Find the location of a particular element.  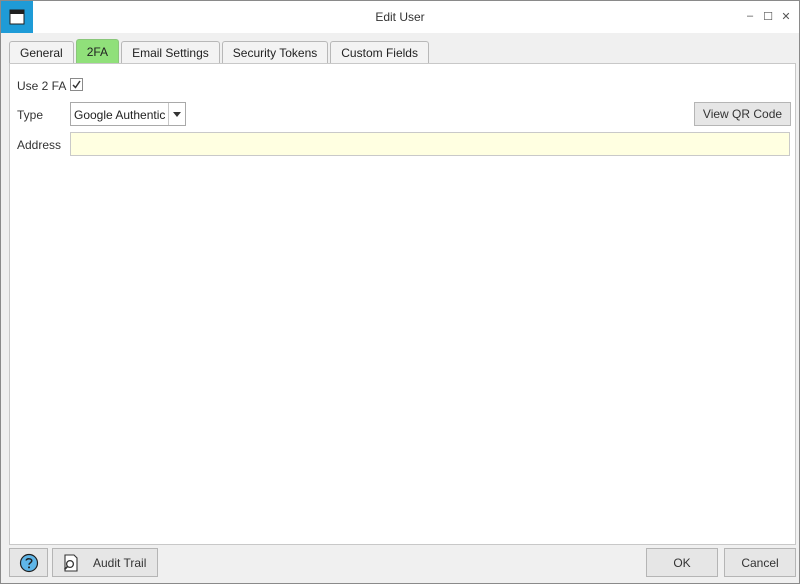

minimize-button: – is located at coordinates (750, 16).